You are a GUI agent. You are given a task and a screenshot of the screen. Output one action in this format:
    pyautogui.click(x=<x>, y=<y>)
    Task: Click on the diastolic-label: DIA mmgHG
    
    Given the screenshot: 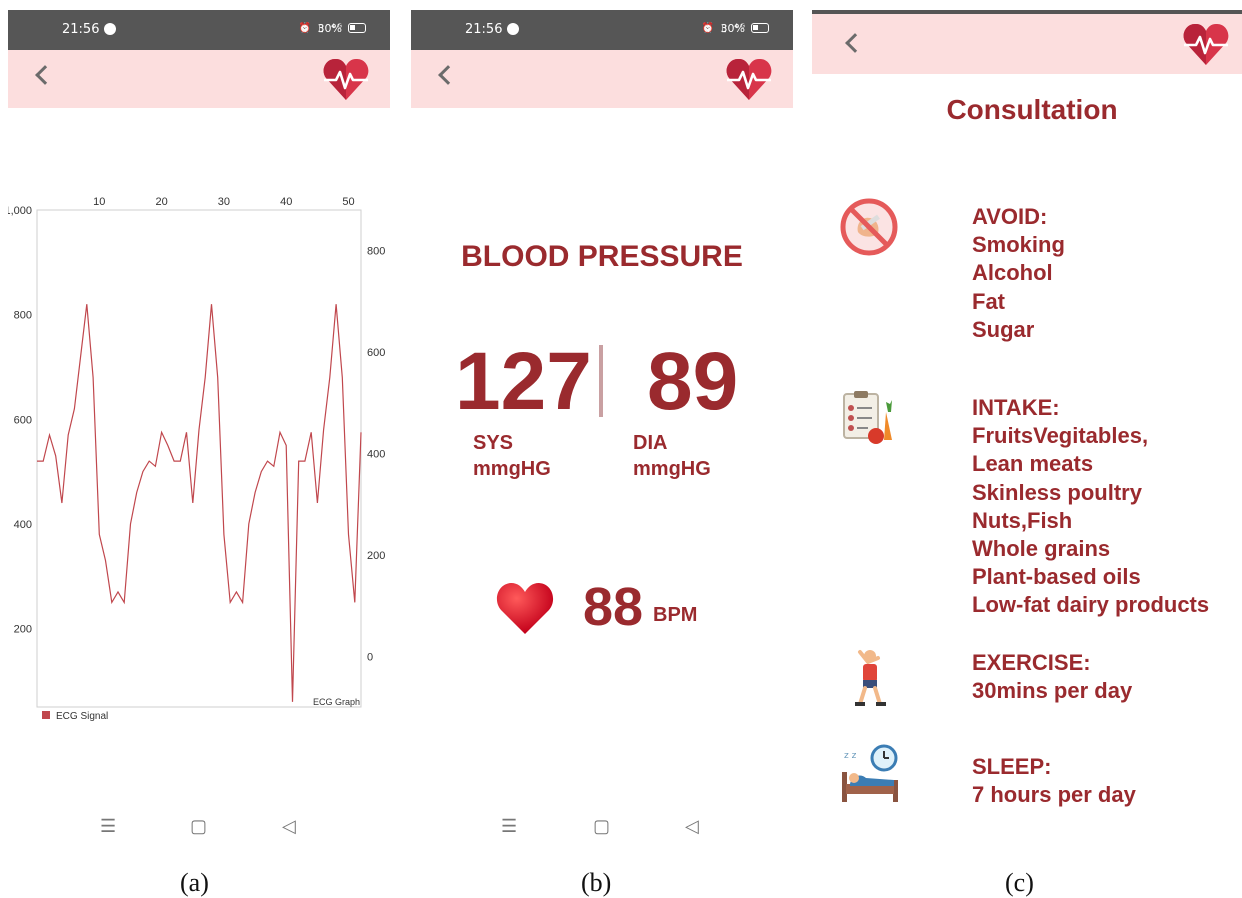 What is the action you would take?
    pyautogui.click(x=672, y=456)
    